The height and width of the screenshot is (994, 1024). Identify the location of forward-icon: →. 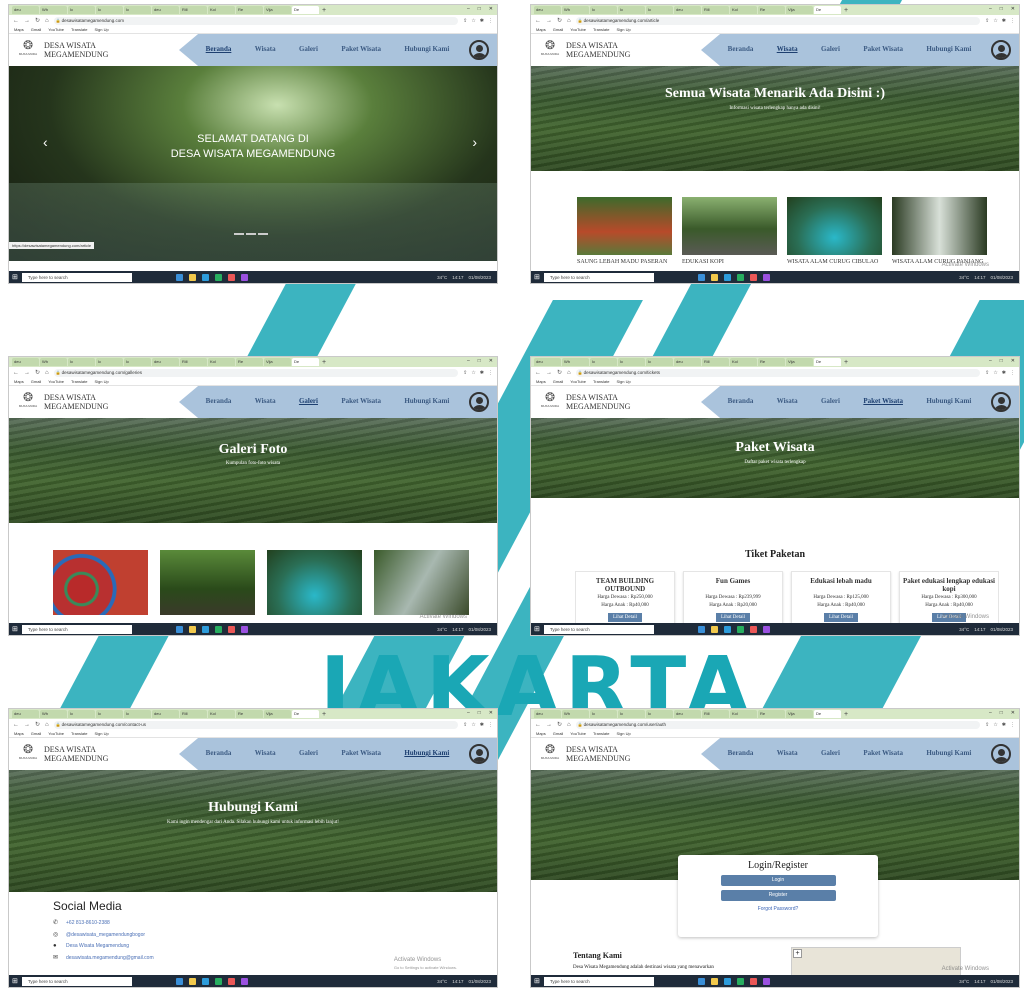
(549, 725).